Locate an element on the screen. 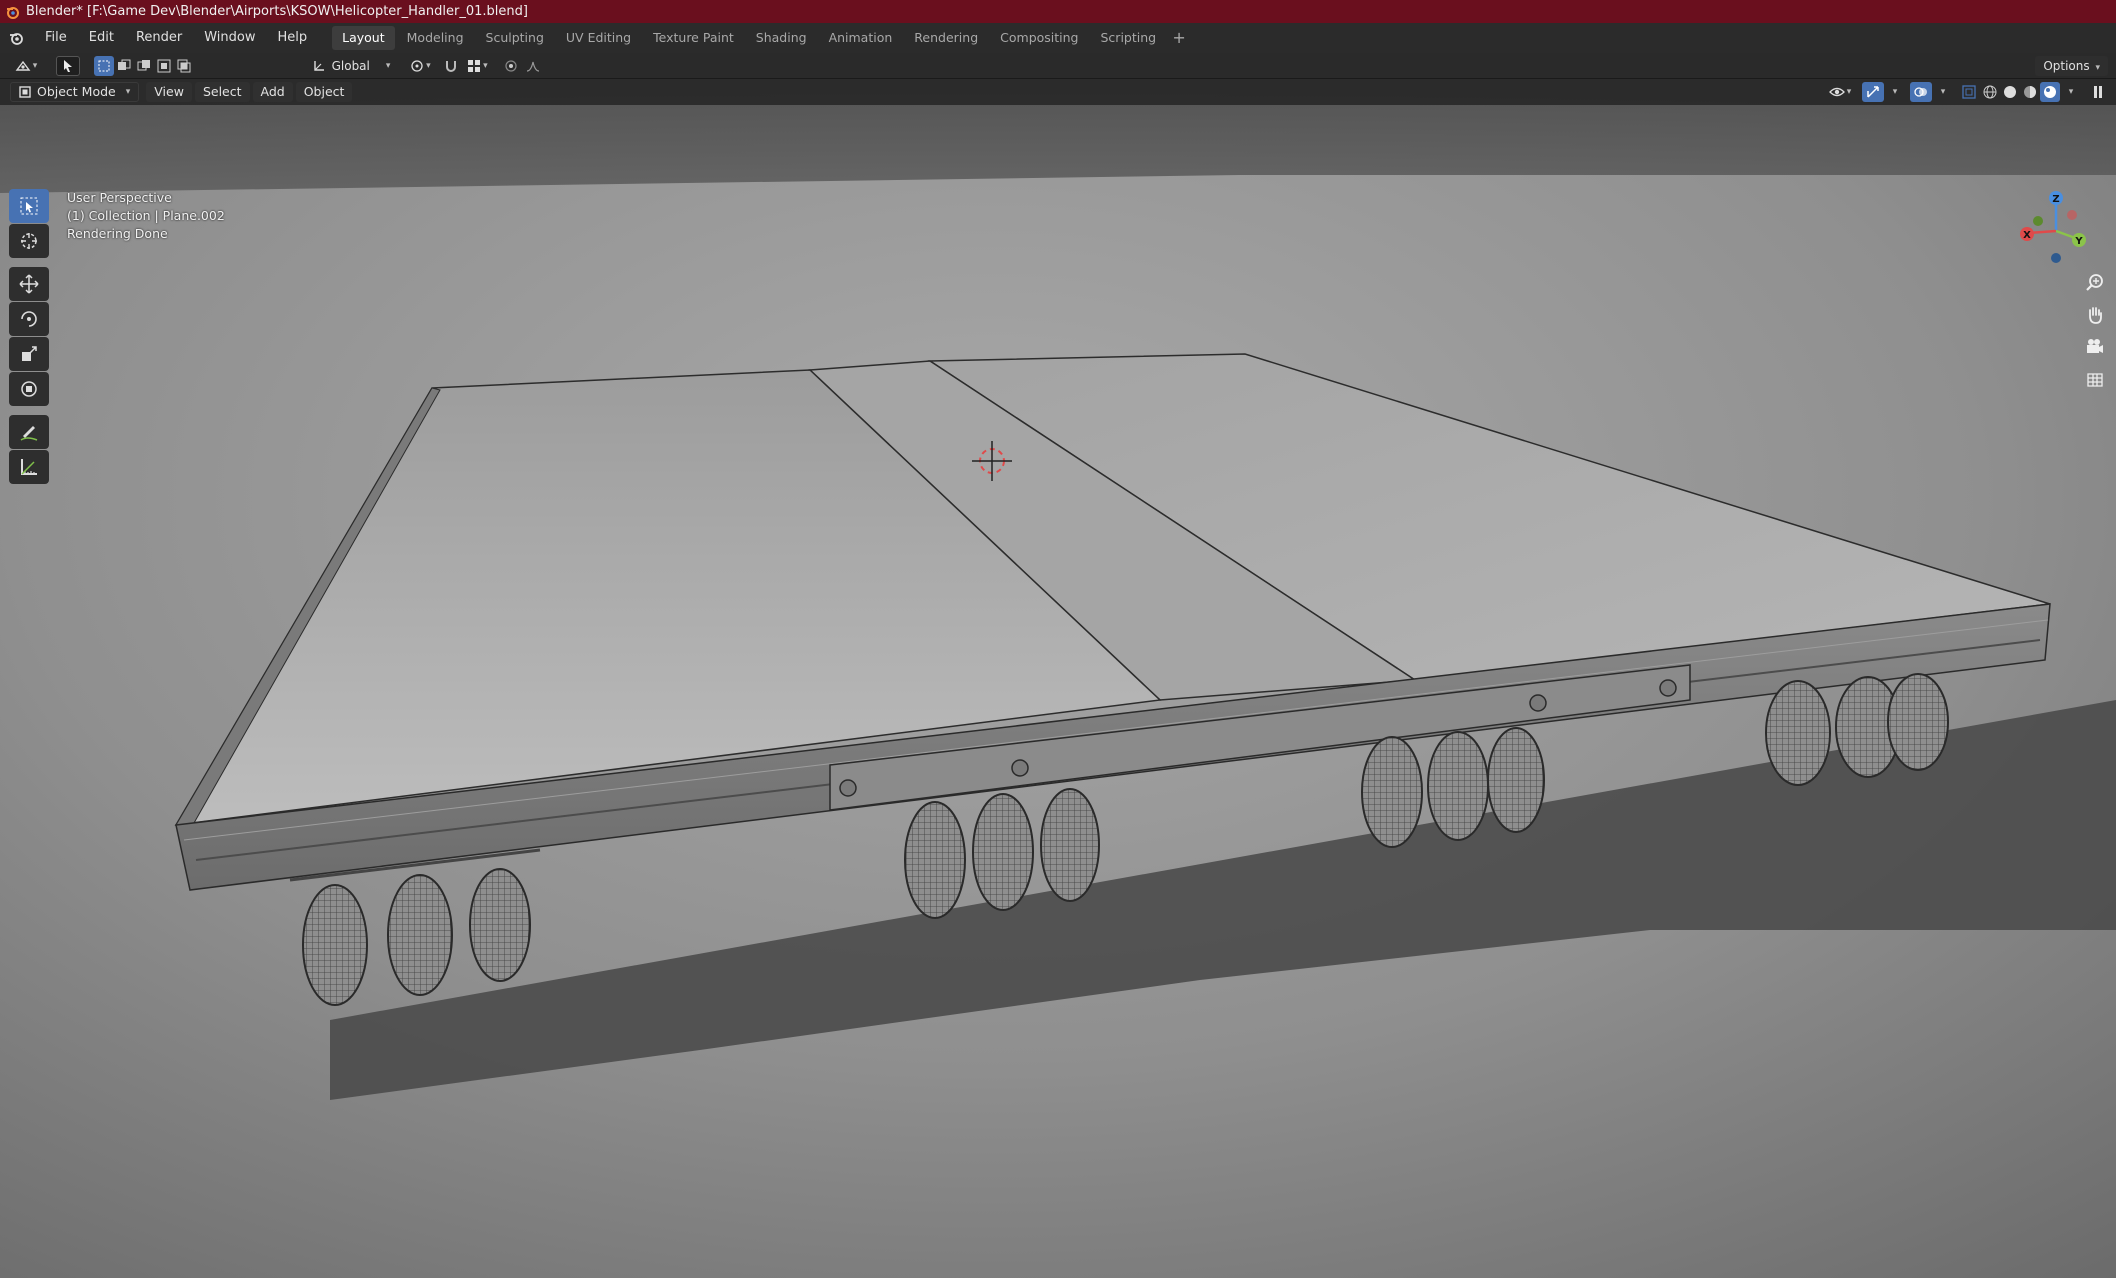 Image resolution: width=2116 pixels, height=1278 pixels. tab-scripting: Scripting is located at coordinates (1129, 38).